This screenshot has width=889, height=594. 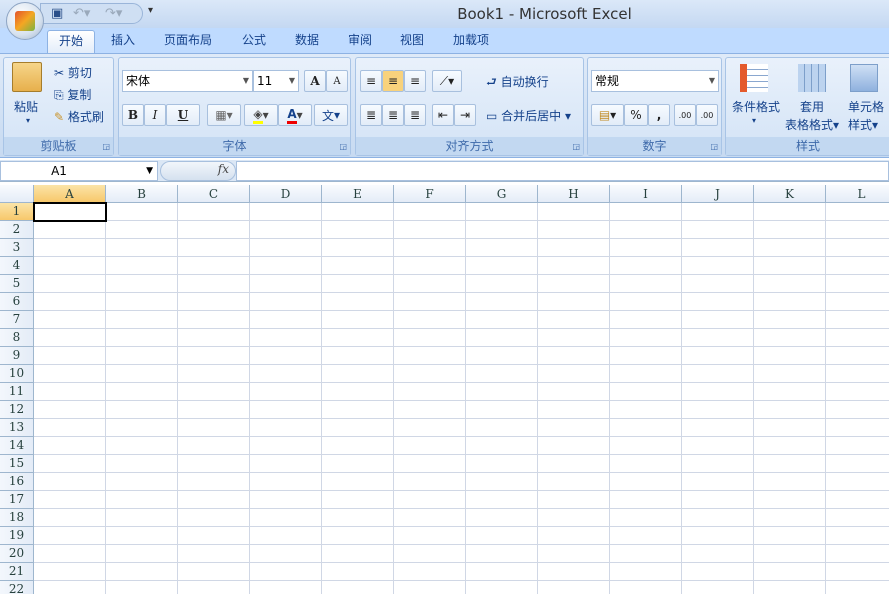 I want to click on cell-B21, so click(x=142, y=572).